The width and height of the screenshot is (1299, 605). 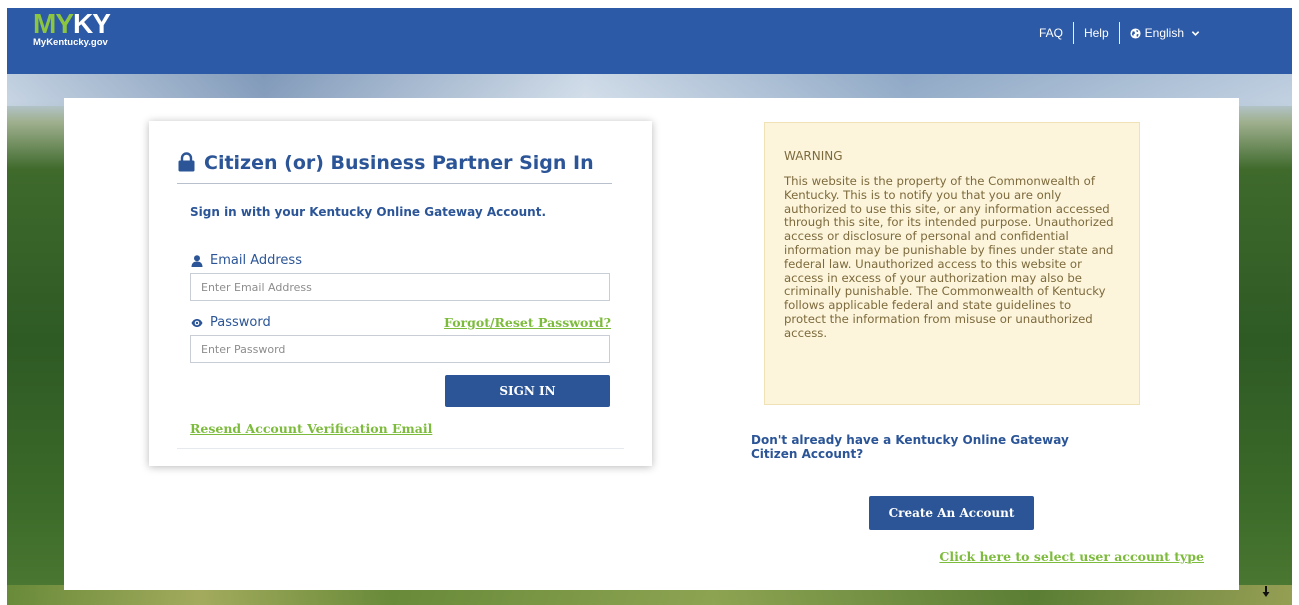 I want to click on logo-ky: KY, so click(x=92, y=23).